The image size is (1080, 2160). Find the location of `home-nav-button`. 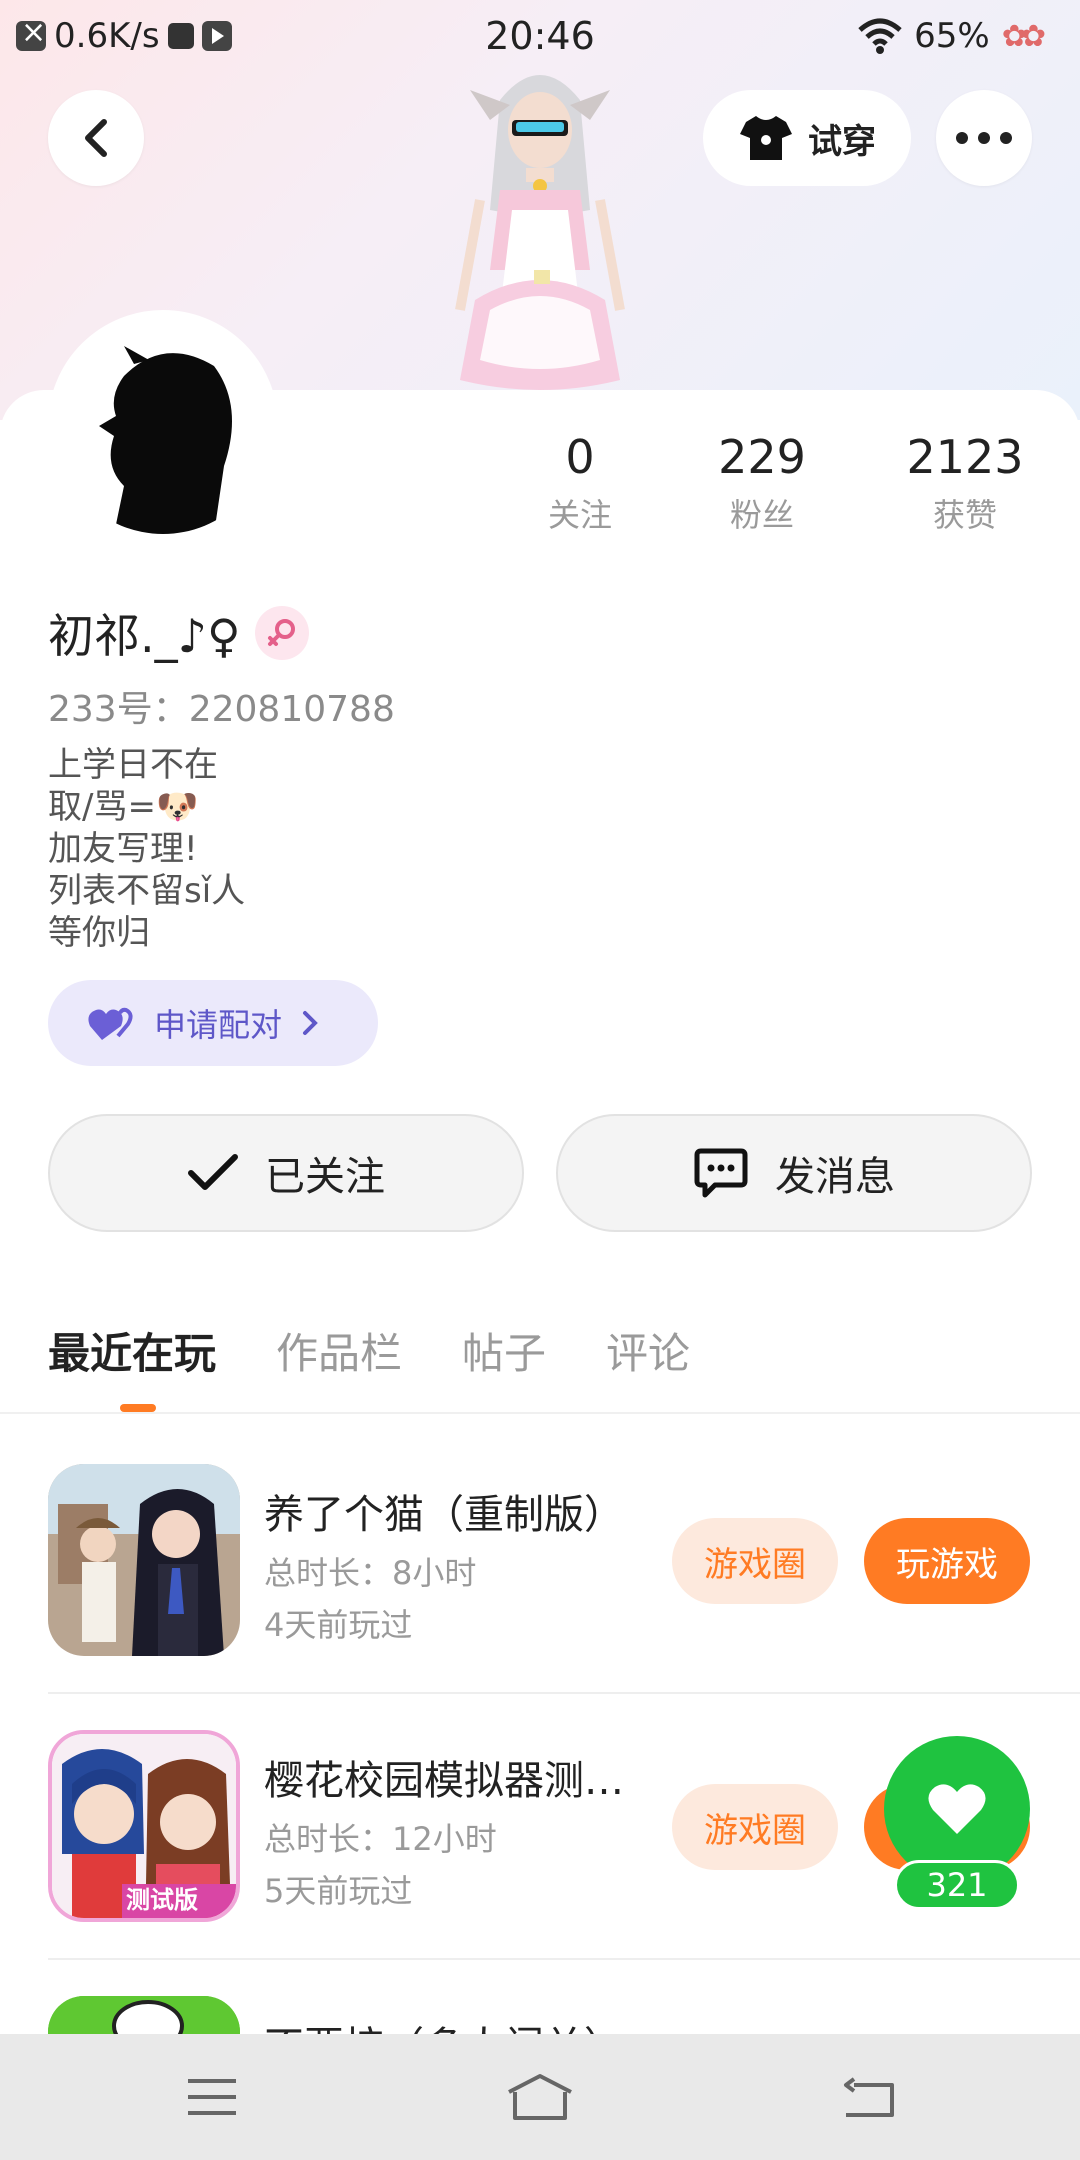

home-nav-button is located at coordinates (540, 2097).